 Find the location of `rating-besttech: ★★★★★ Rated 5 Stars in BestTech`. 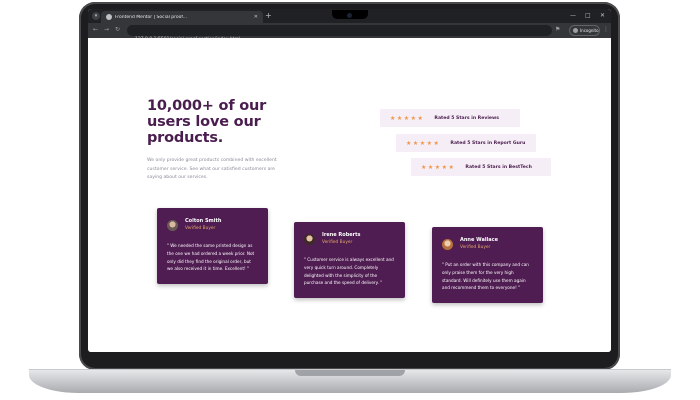

rating-besttech: ★★★★★ Rated 5 Stars in BestTech is located at coordinates (481, 167).